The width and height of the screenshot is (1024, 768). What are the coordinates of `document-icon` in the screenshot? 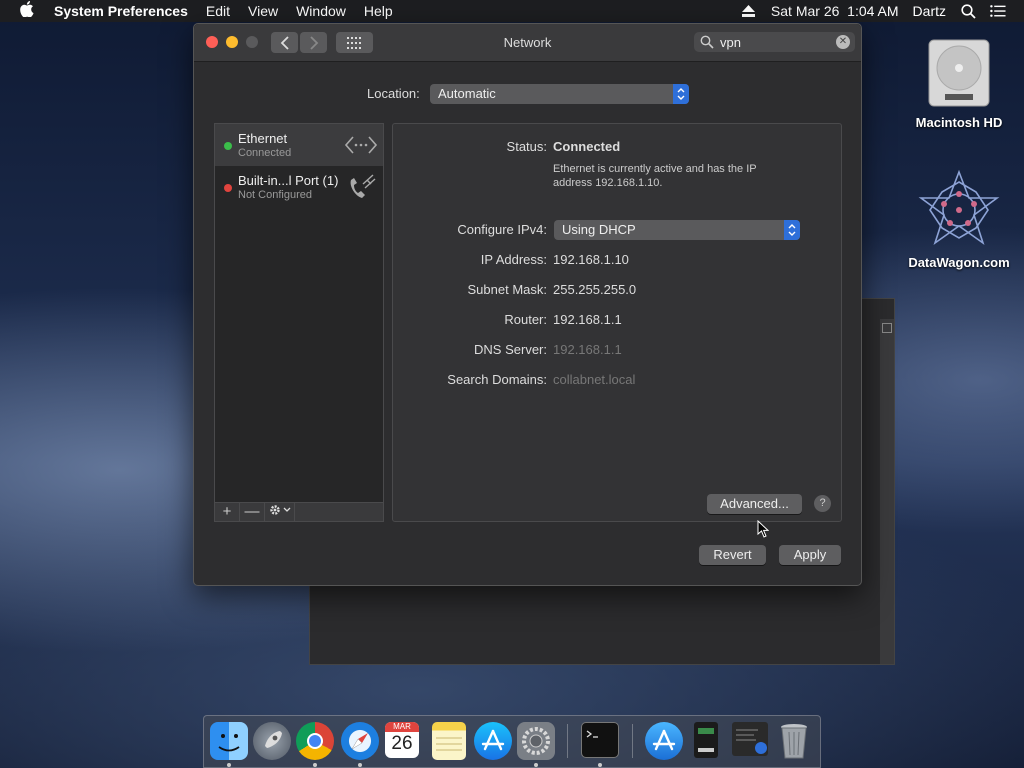 It's located at (706, 740).